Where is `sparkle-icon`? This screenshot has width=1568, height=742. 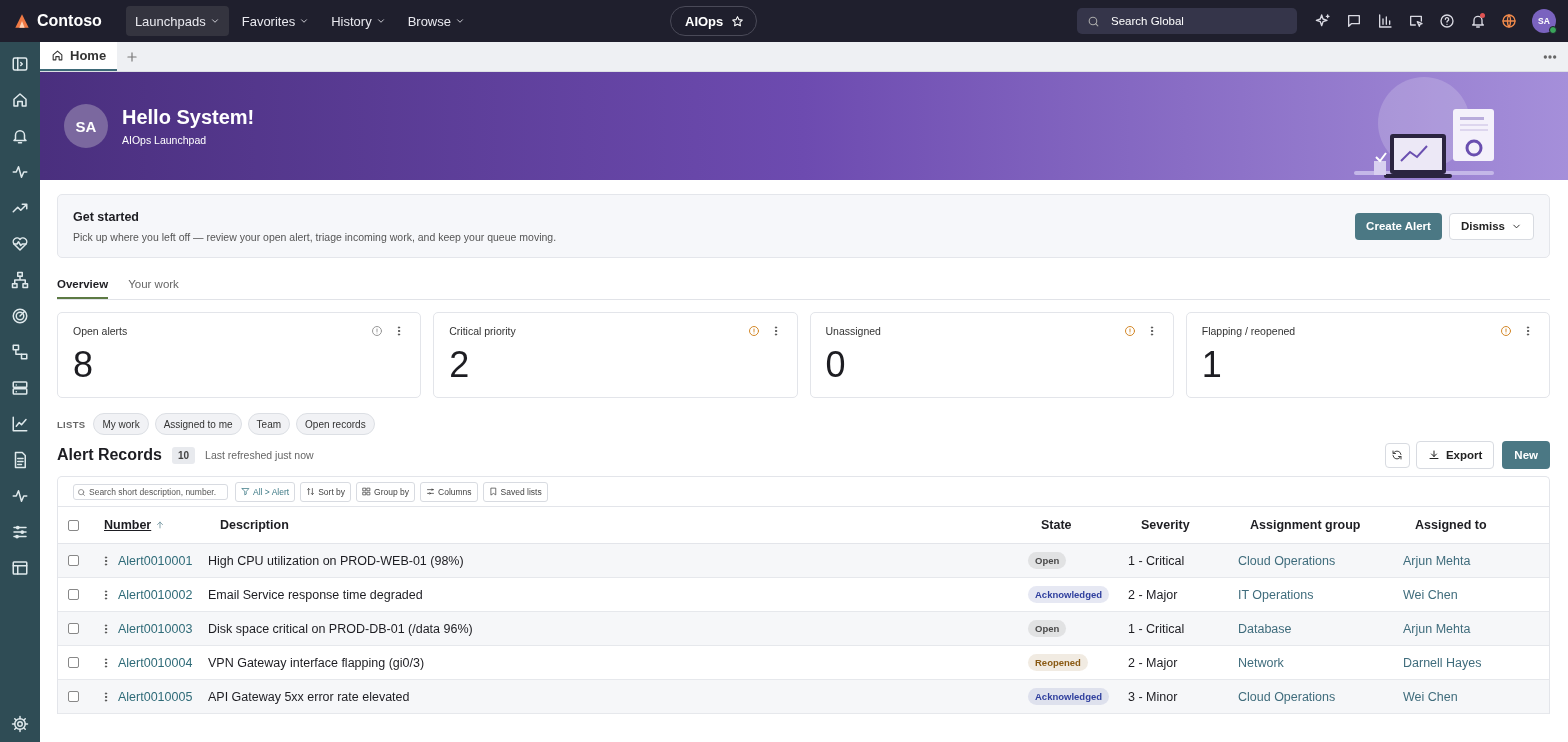
sparkle-icon is located at coordinates (1323, 21).